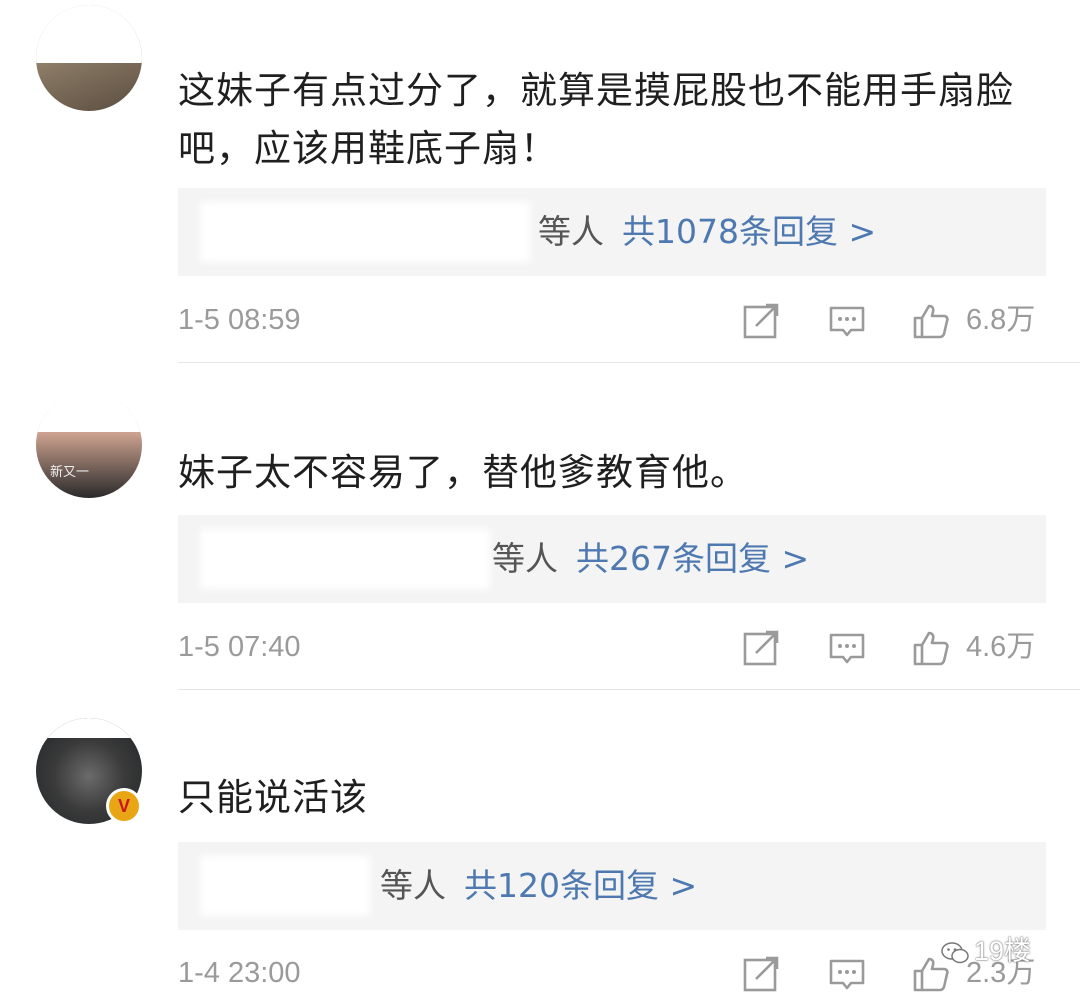 The height and width of the screenshot is (999, 1080). Describe the element at coordinates (612, 647) in the screenshot. I see `comment-meta: 1-5 07:40 4.6万` at that location.